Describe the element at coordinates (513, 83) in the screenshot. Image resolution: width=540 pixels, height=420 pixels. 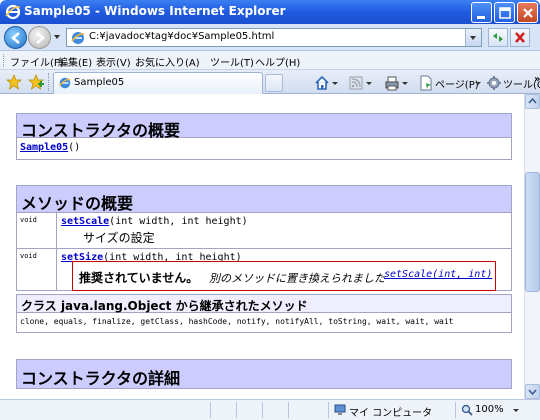
I see `tools-menu-button: ツール(O)` at that location.